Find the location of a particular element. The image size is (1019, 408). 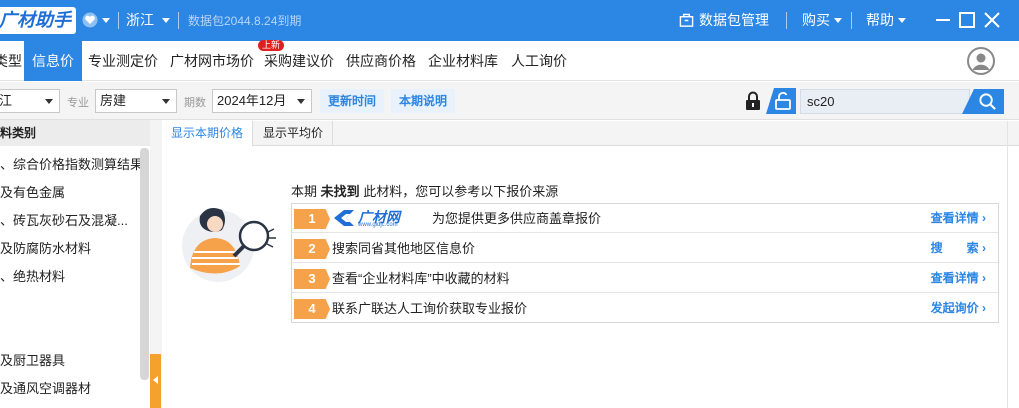

content-tabs: 显示本期价格 显示平均价 is located at coordinates (590, 133).